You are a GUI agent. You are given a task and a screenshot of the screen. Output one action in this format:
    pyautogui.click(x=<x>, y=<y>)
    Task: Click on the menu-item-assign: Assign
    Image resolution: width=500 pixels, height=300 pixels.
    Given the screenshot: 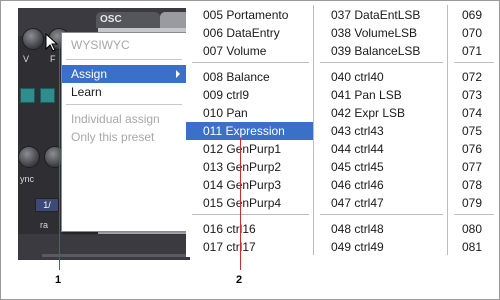 What is the action you would take?
    pyautogui.click(x=124, y=74)
    